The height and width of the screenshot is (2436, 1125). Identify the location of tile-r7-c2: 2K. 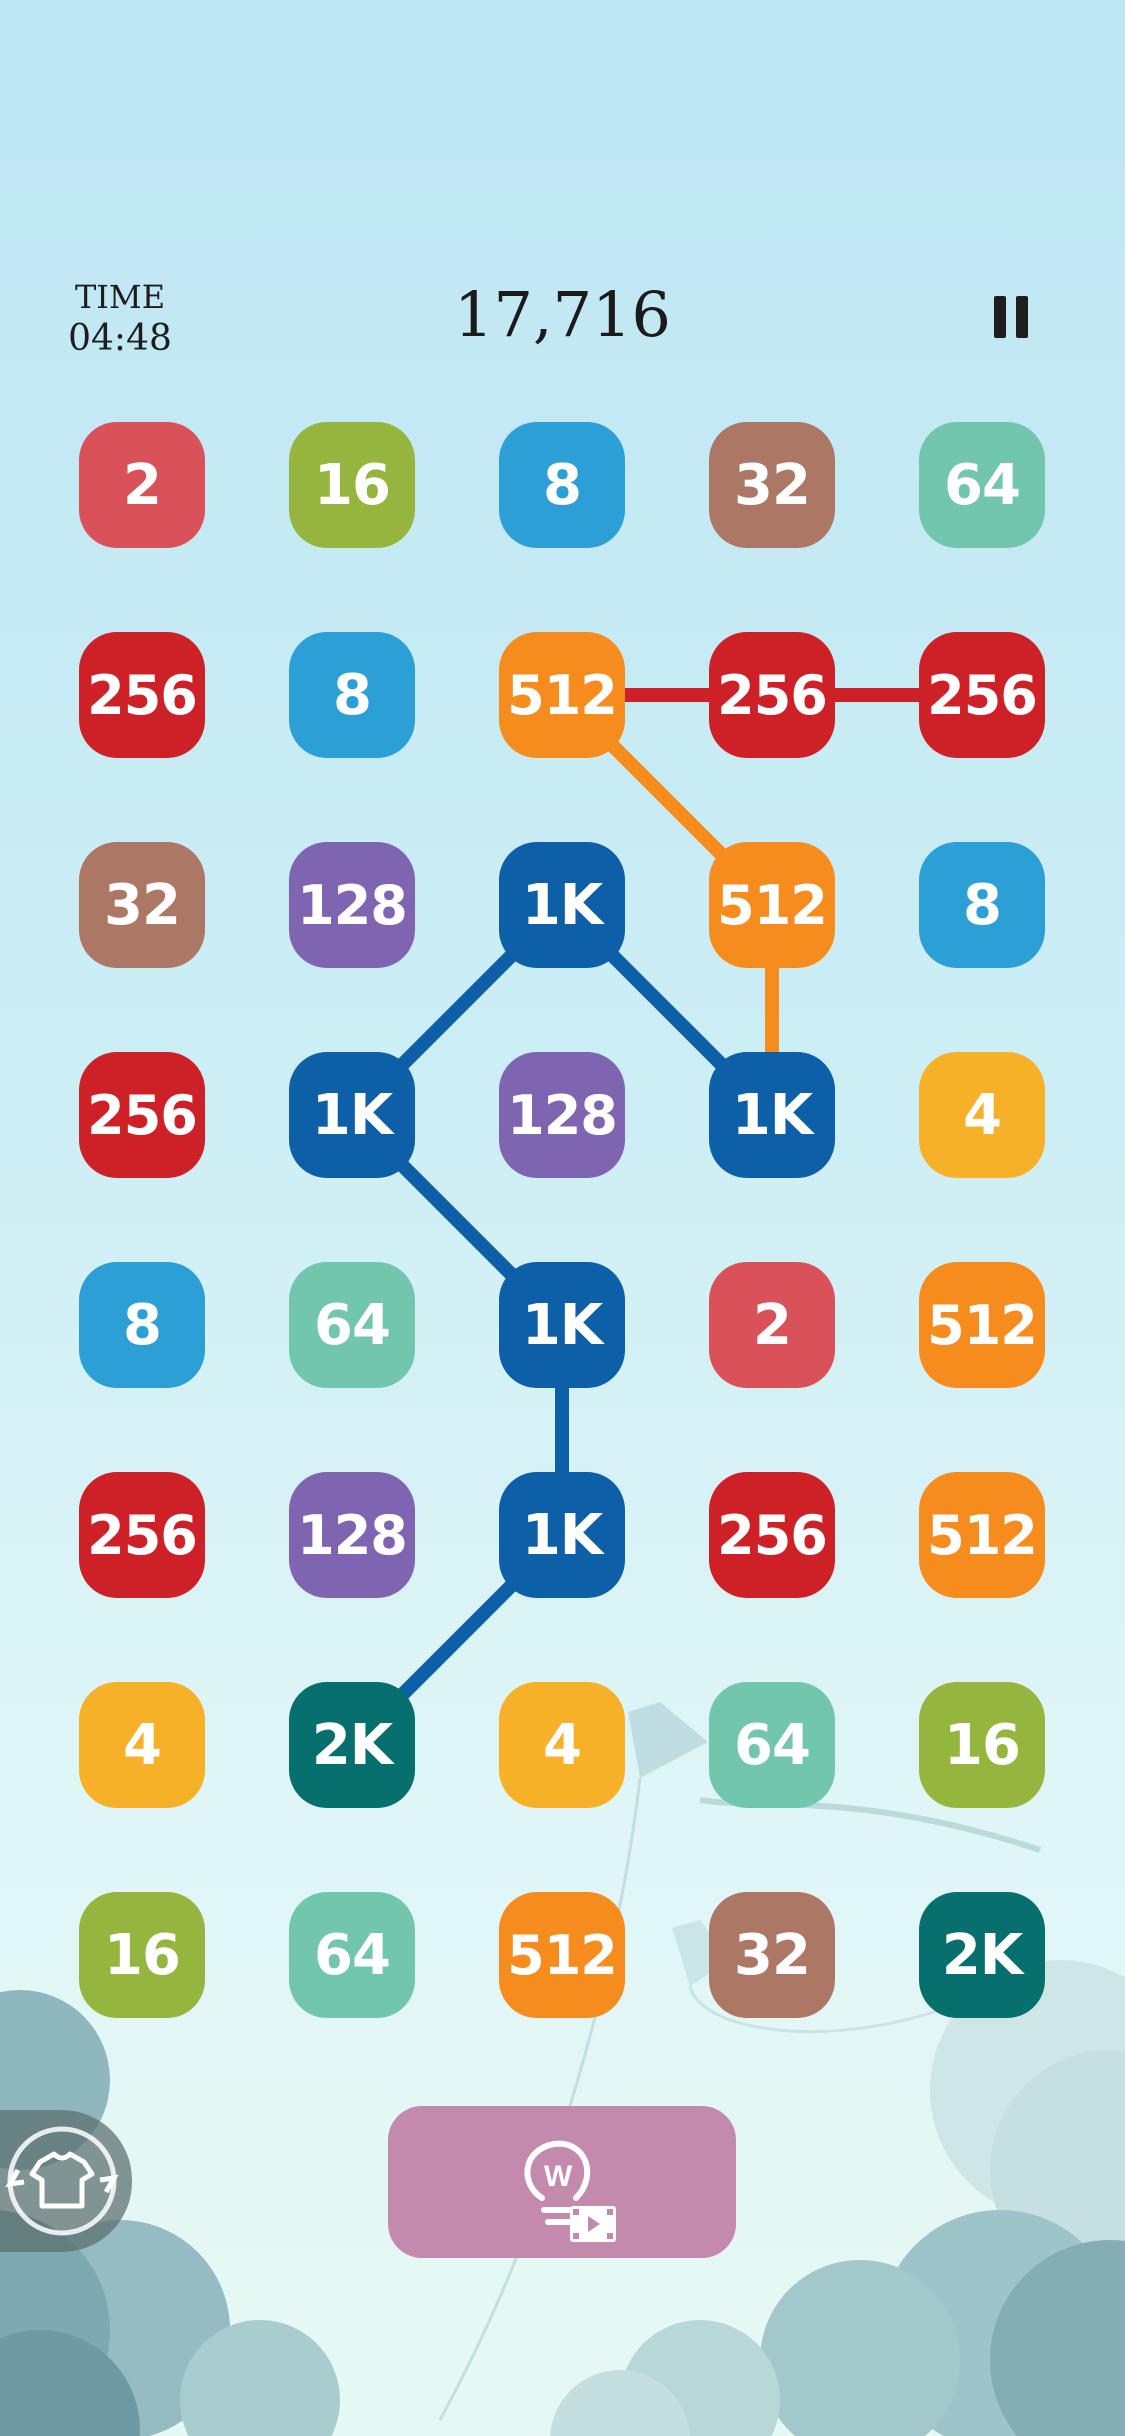
(352, 1745).